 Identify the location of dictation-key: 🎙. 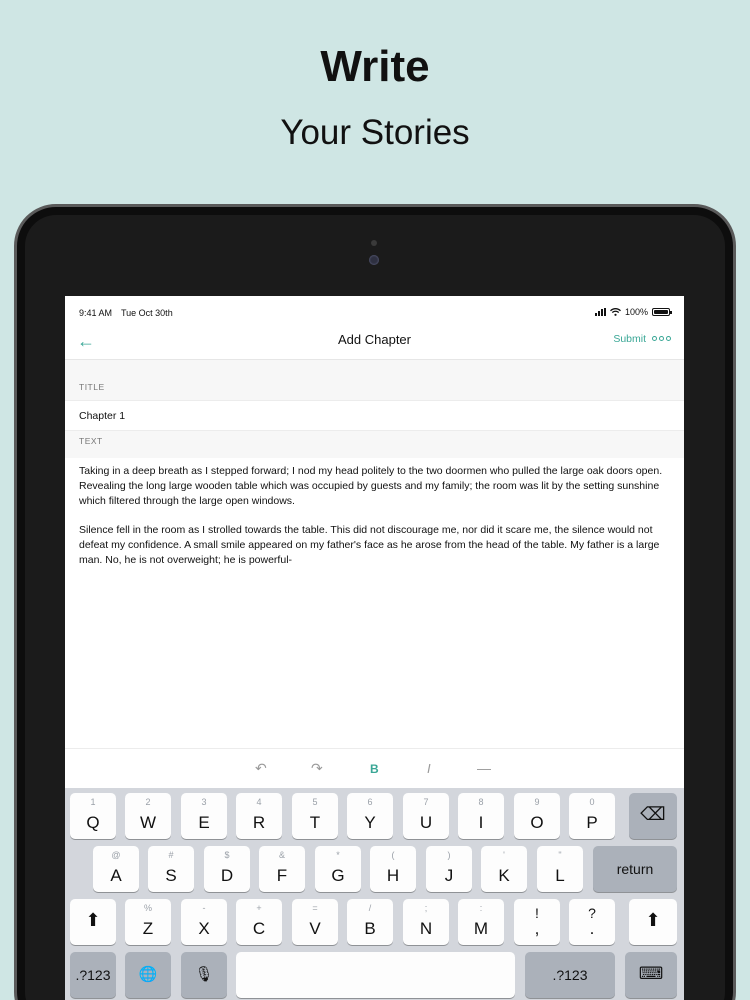
(204, 975).